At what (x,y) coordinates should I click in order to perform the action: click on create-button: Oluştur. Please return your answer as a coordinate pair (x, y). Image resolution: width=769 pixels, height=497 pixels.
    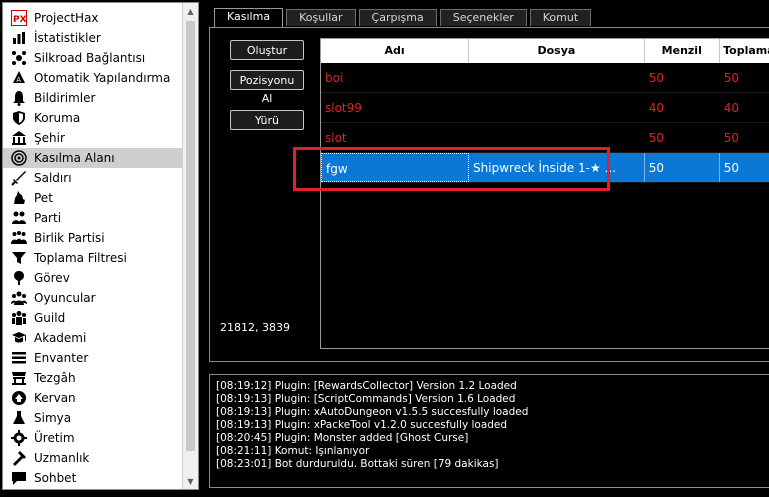
    Looking at the image, I should click on (267, 50).